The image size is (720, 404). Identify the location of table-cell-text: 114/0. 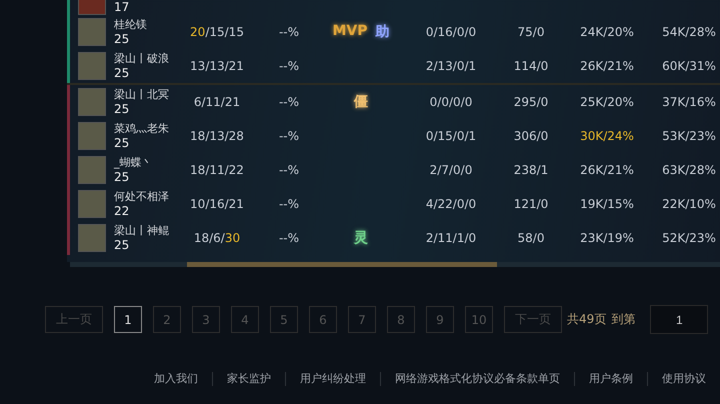
(531, 66).